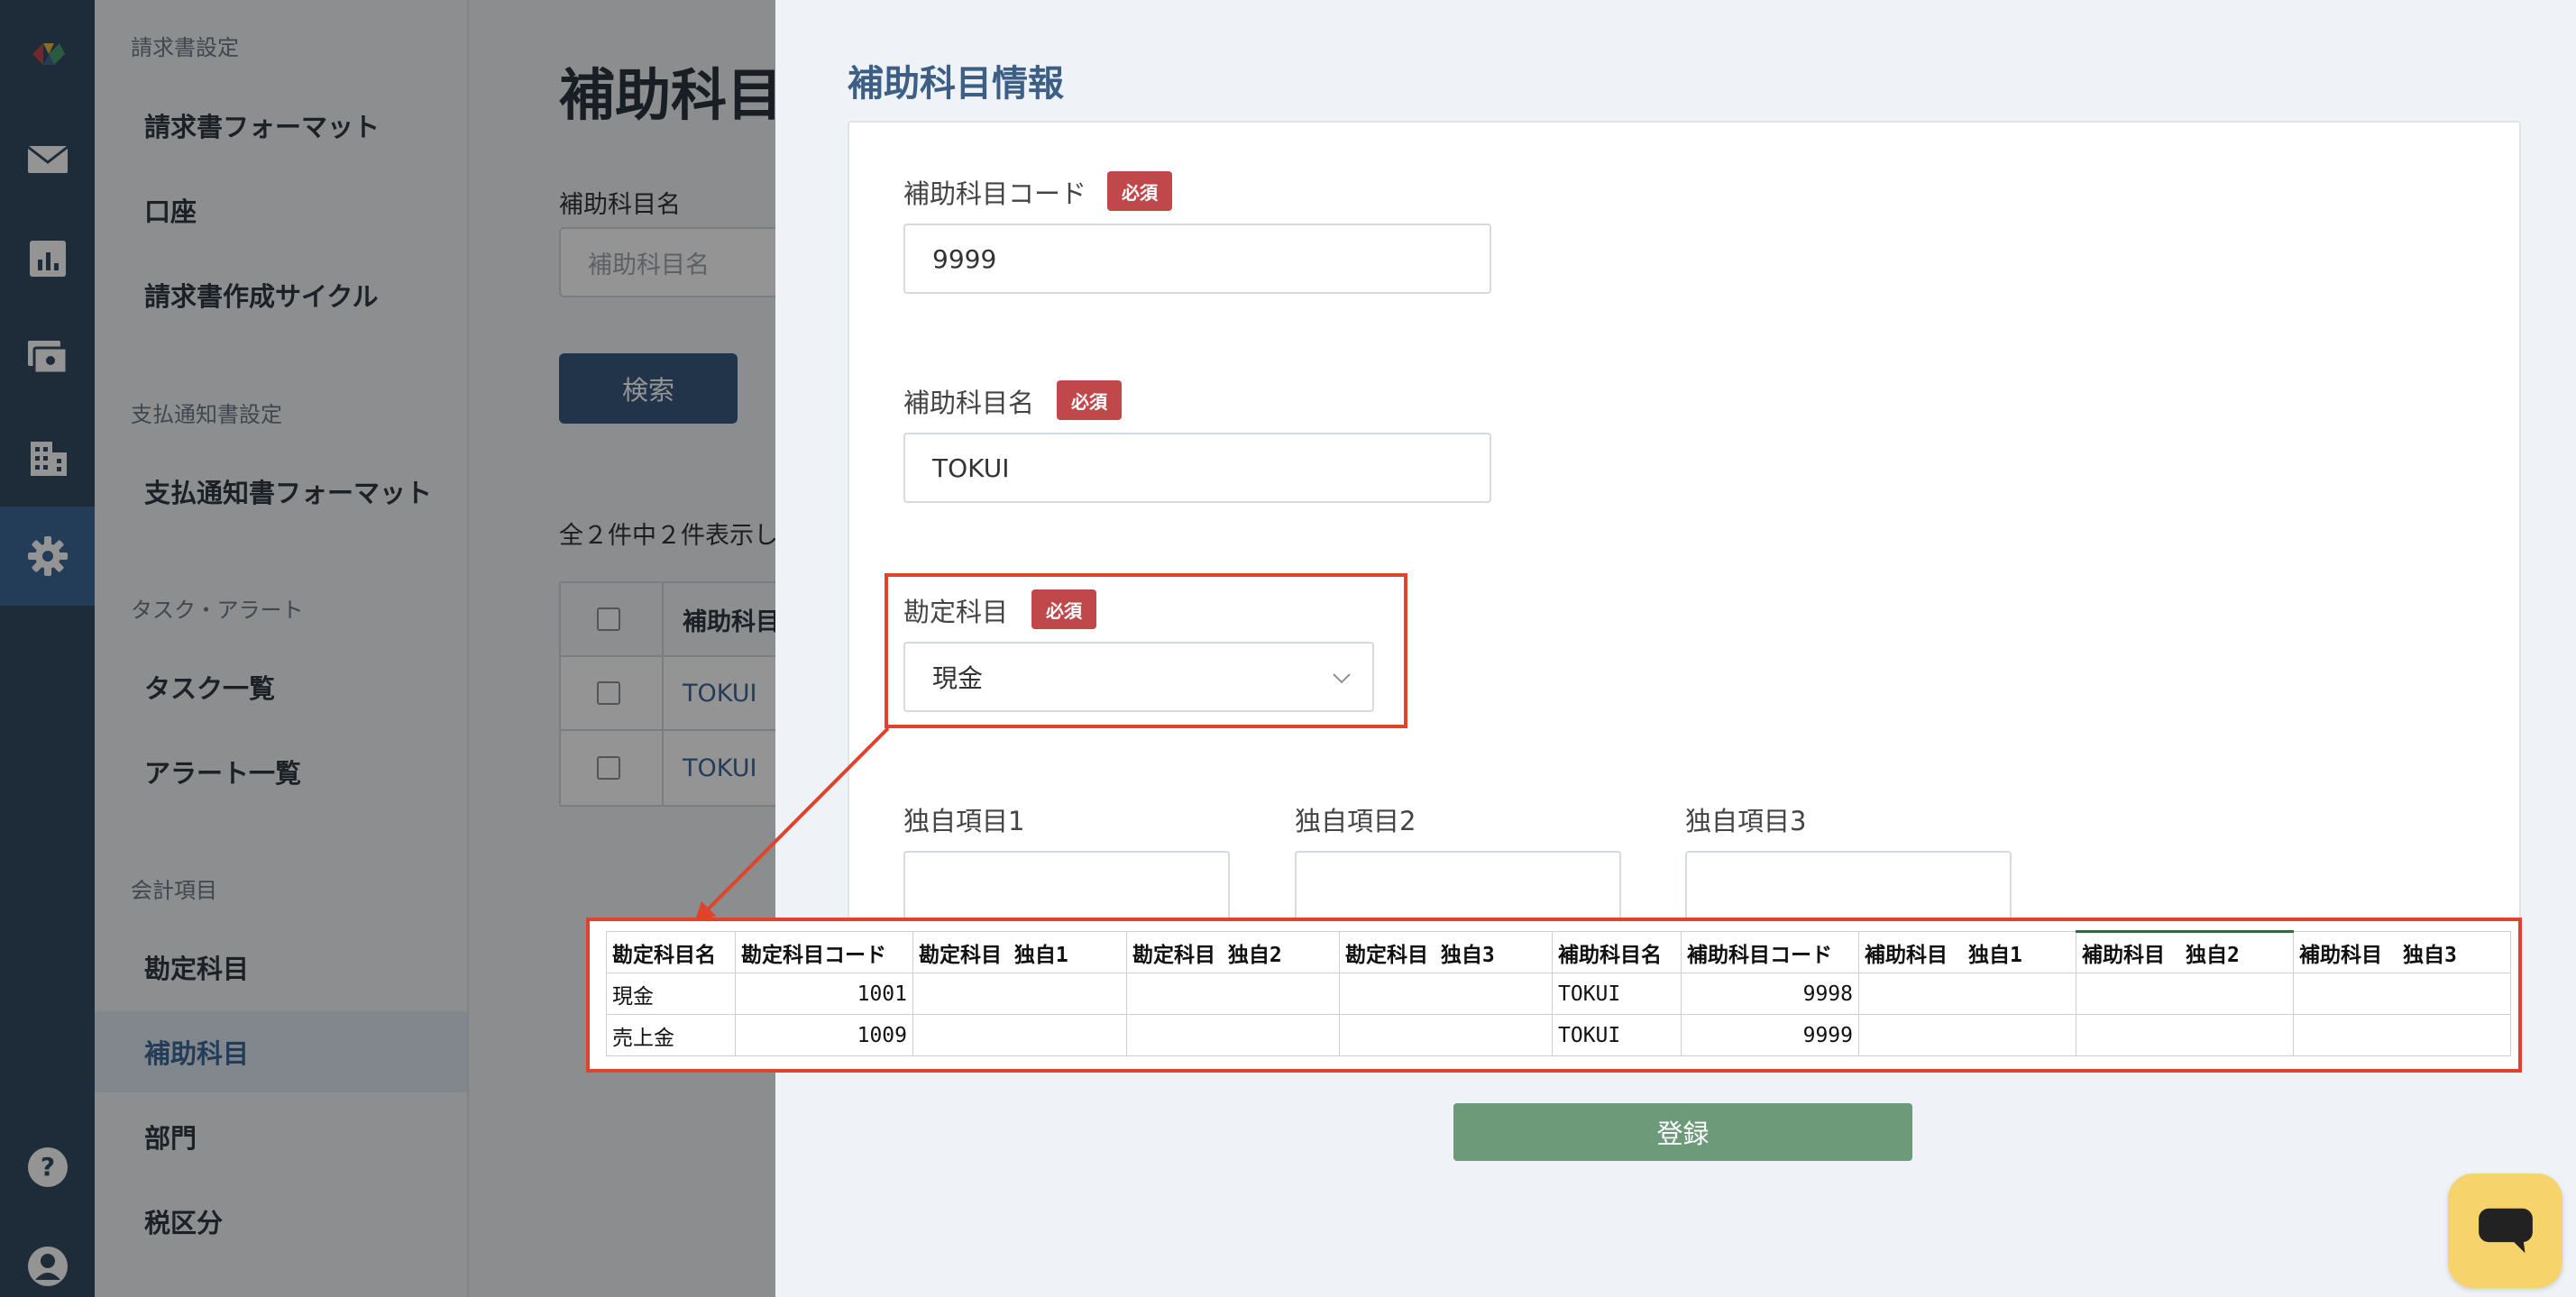  I want to click on custom2-input, so click(1458, 886).